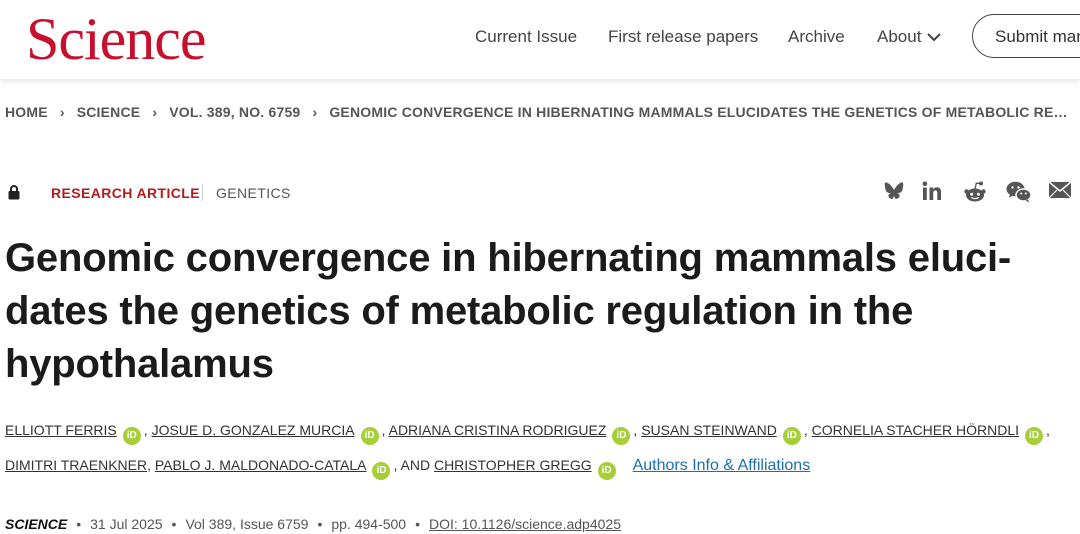 Image resolution: width=1080 pixels, height=534 pixels. I want to click on lock-icon, so click(14, 192).